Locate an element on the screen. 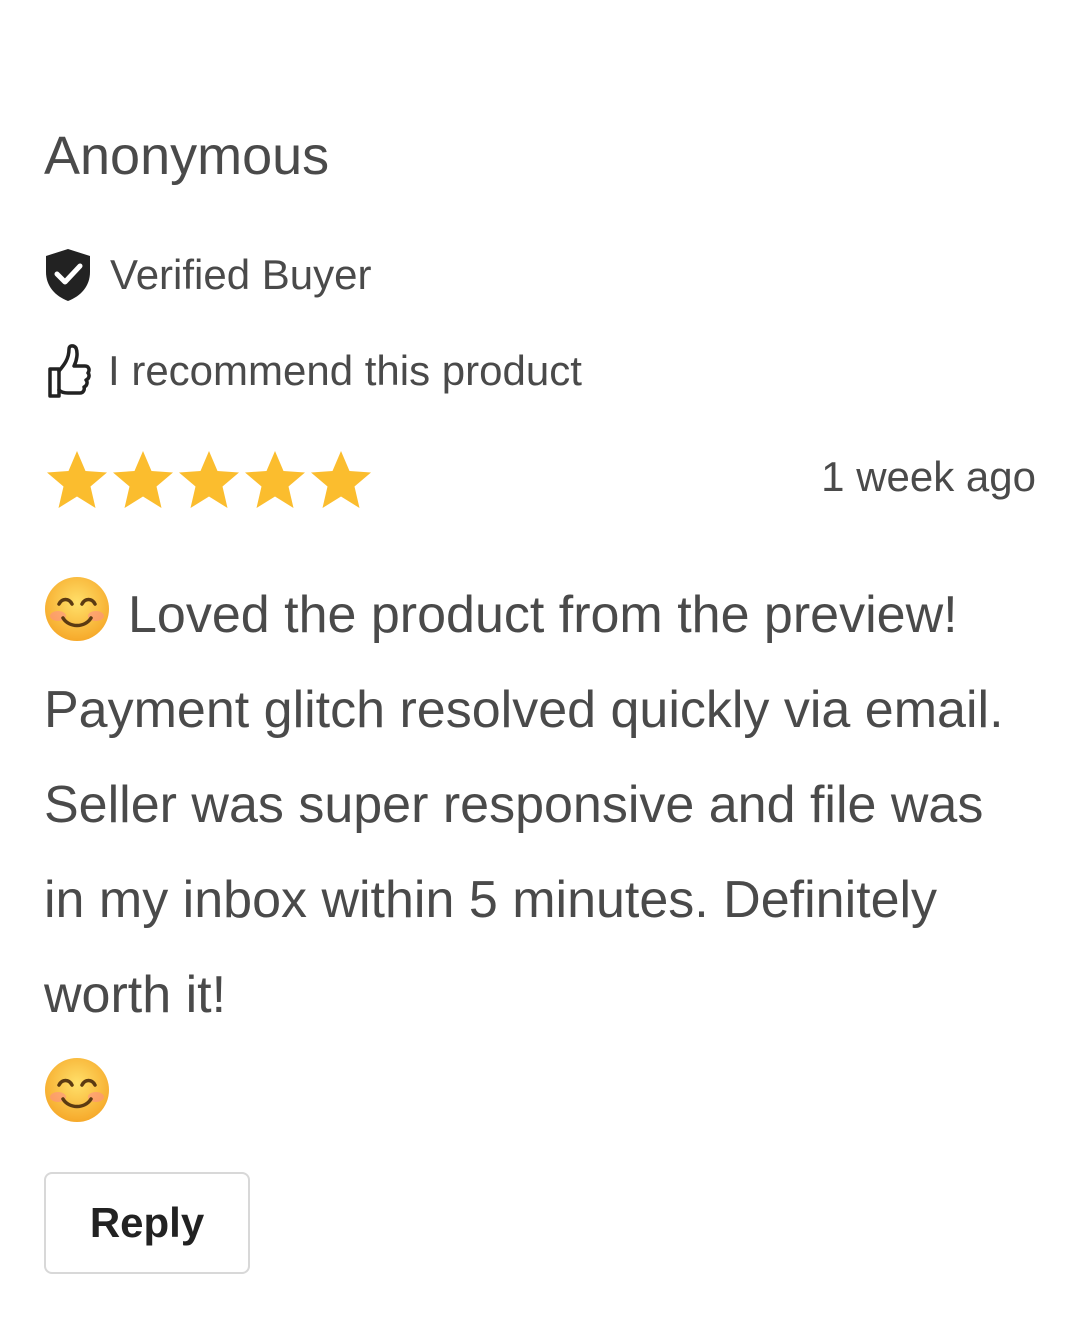 The width and height of the screenshot is (1080, 1327). rating-row: 1 week ago is located at coordinates (540, 481).